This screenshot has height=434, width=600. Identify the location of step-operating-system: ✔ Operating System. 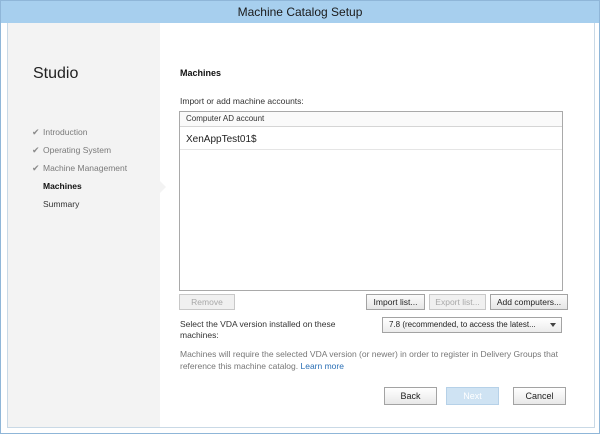
(79, 150).